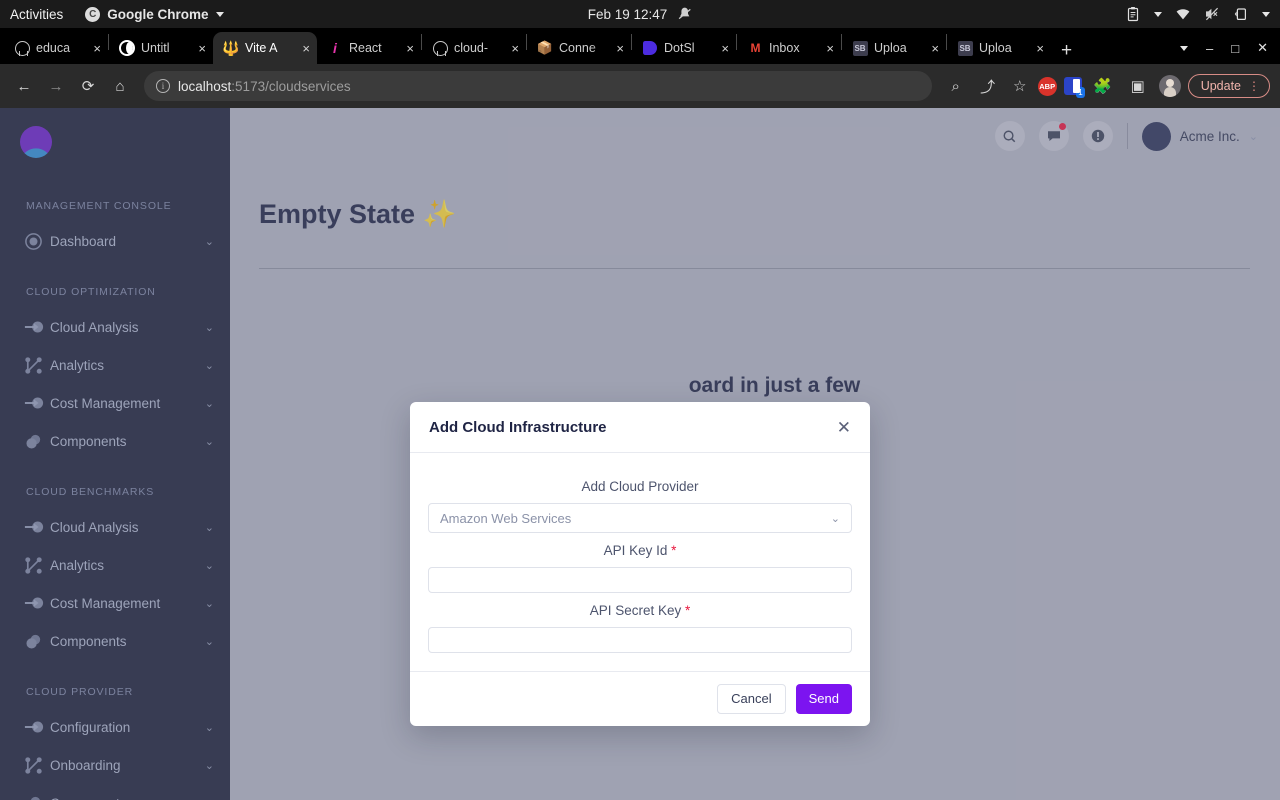 This screenshot has width=1280, height=800. I want to click on reload-icon: ⟳, so click(88, 86).